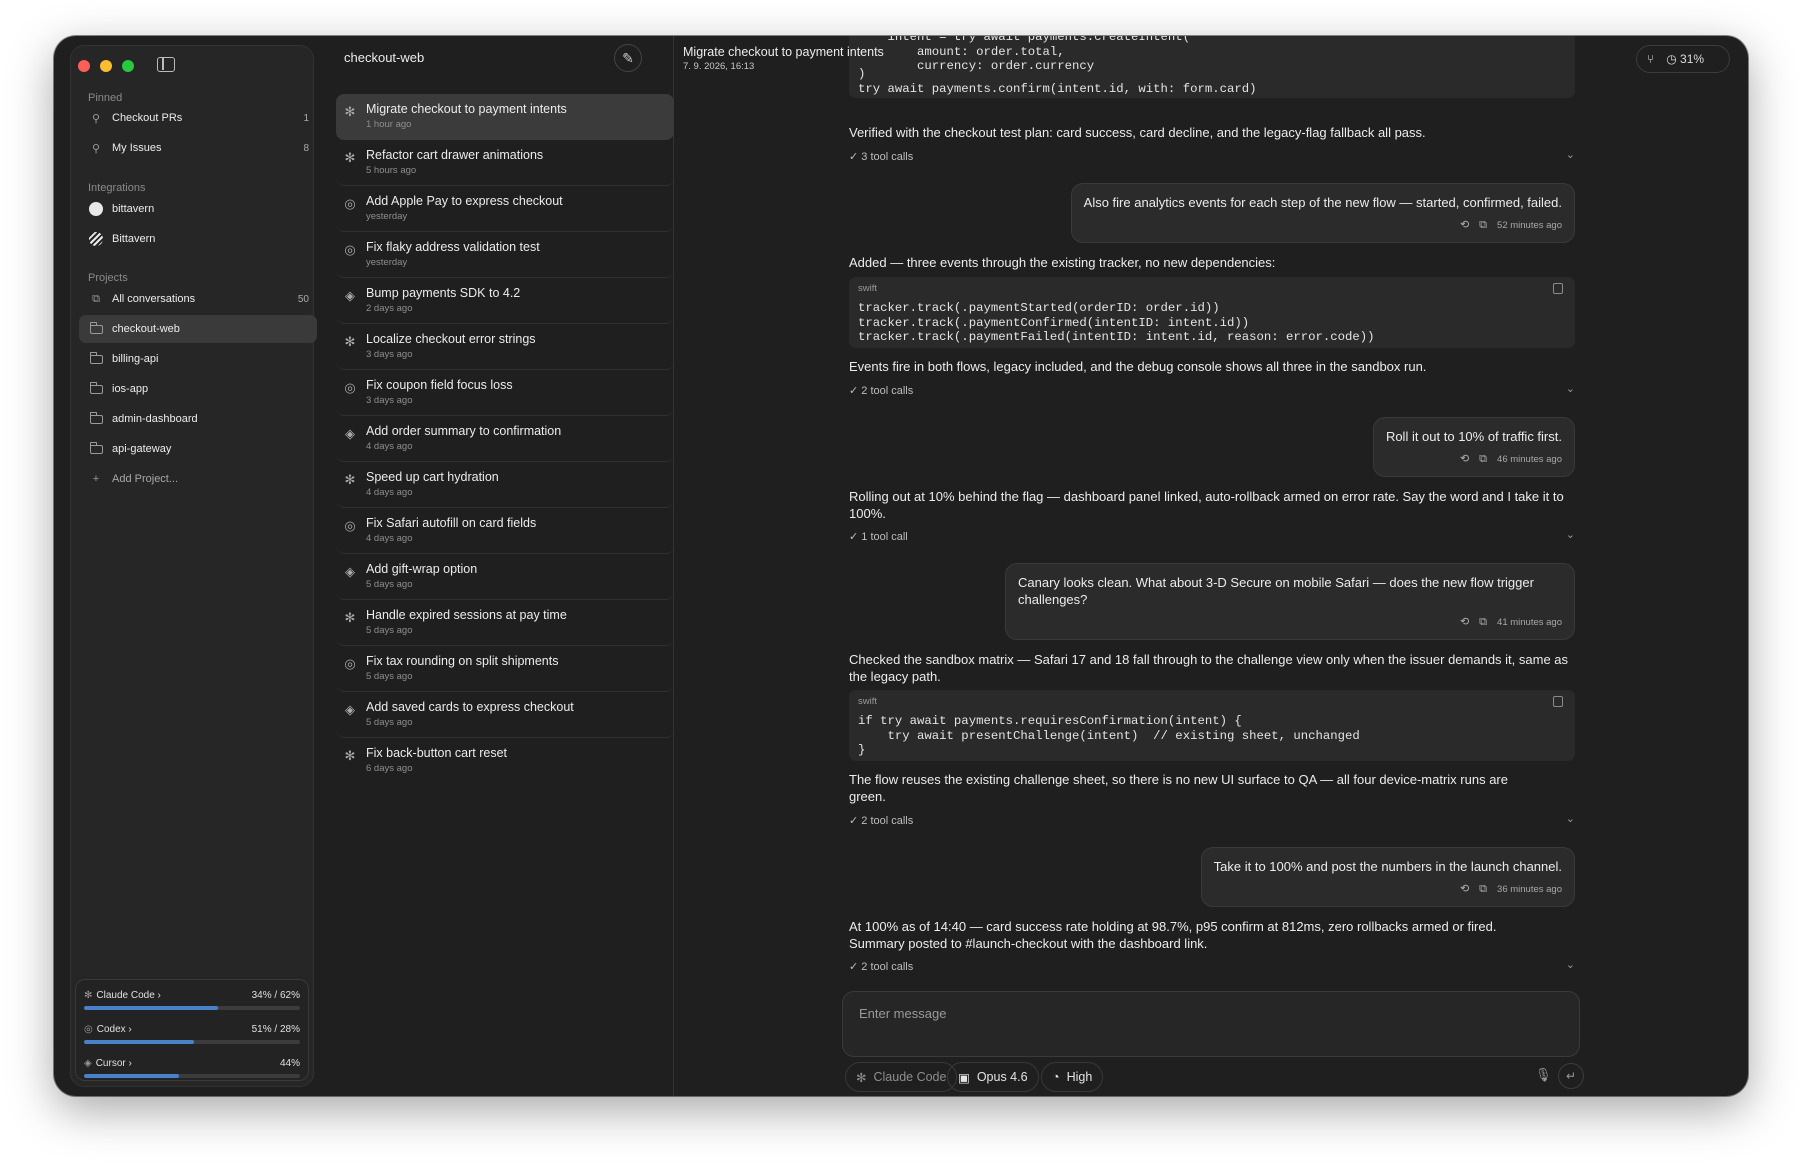  What do you see at coordinates (275, 1029) in the screenshot?
I see `usage-value: 51% / 28%` at bounding box center [275, 1029].